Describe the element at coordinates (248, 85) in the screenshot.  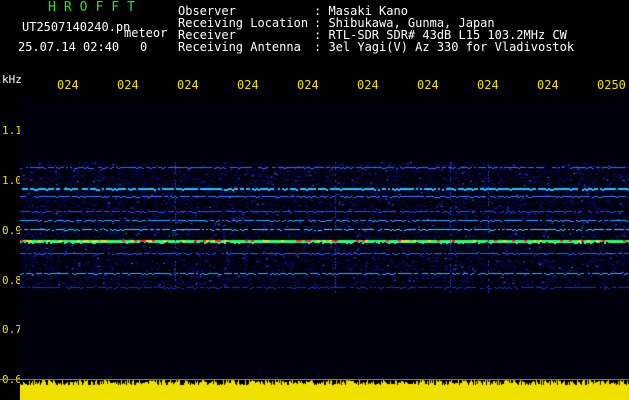
I see `time-tick-4: 024` at that location.